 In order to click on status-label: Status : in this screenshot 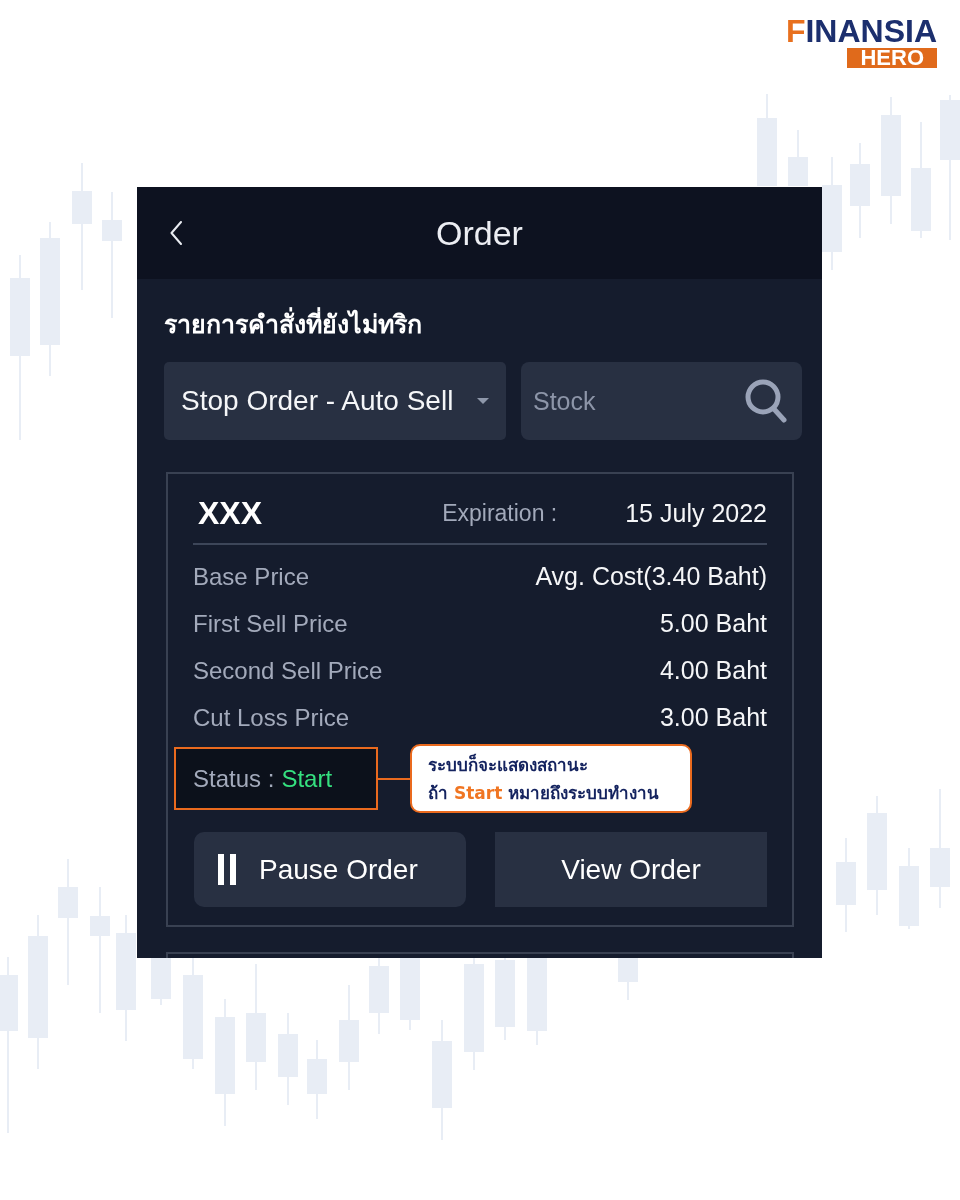, I will do `click(234, 778)`.